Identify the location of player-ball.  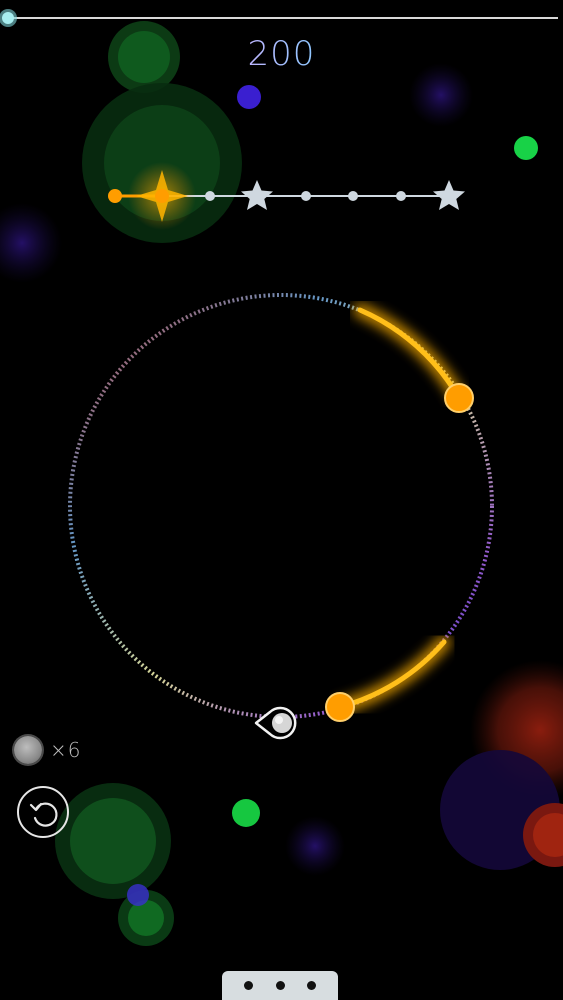
(275, 723).